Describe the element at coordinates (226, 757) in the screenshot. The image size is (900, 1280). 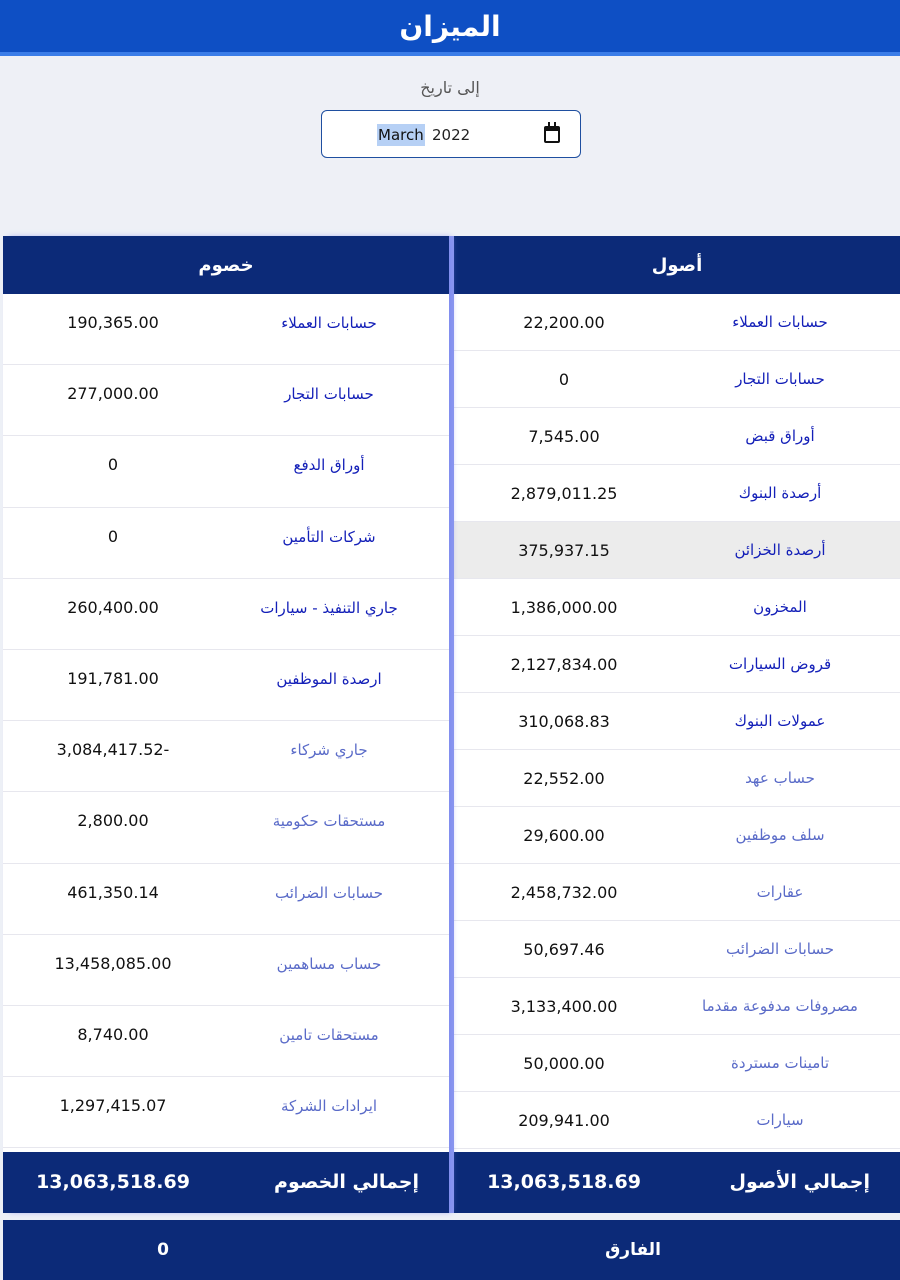
I see `liability-row: جاري شركاء -3,084,417.52` at that location.